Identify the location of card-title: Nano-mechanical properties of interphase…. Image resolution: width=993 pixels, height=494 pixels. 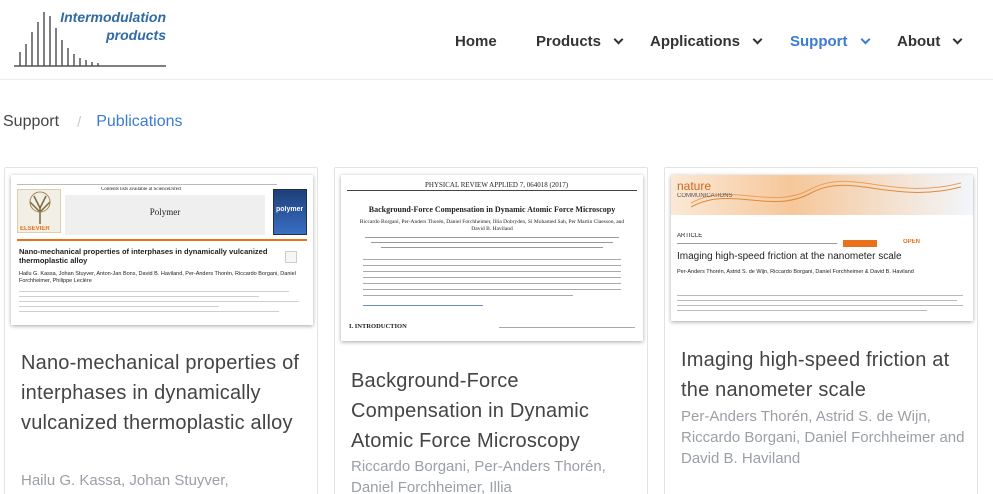
(166, 393).